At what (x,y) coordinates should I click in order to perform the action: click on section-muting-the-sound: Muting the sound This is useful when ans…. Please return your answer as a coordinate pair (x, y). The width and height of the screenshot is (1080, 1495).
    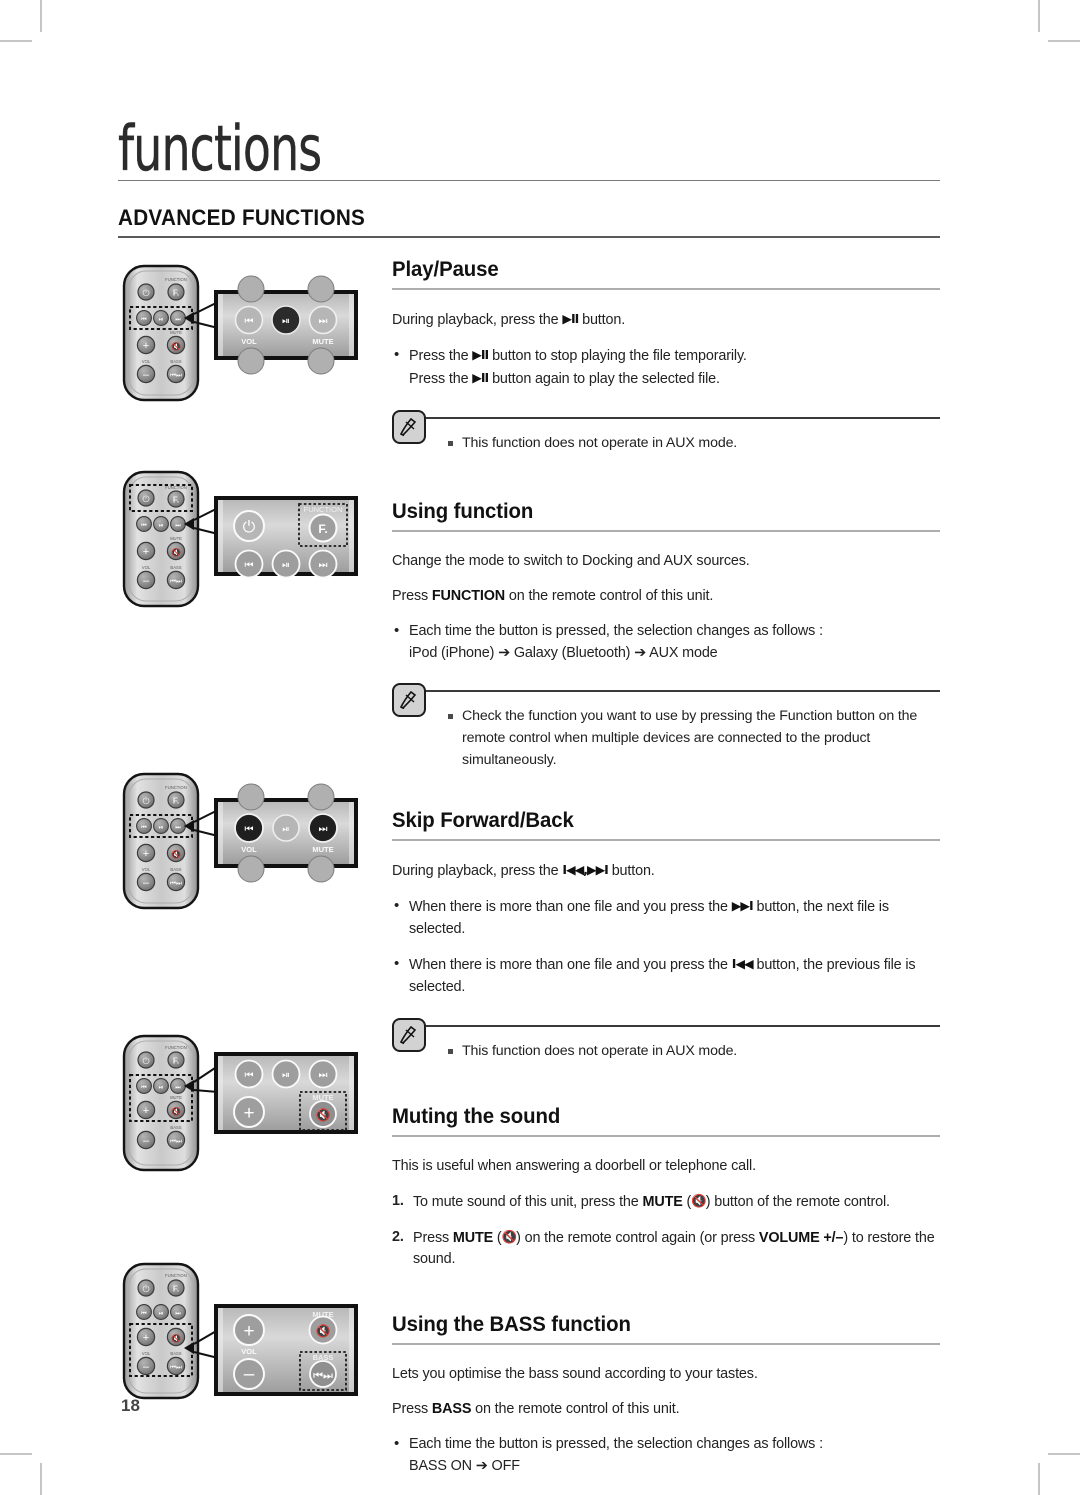
    Looking at the image, I should click on (666, 1188).